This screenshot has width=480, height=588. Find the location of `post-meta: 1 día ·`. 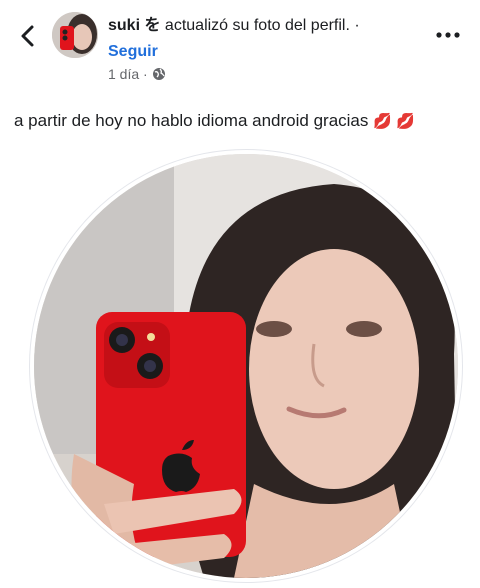

post-meta: 1 día · is located at coordinates (137, 74).